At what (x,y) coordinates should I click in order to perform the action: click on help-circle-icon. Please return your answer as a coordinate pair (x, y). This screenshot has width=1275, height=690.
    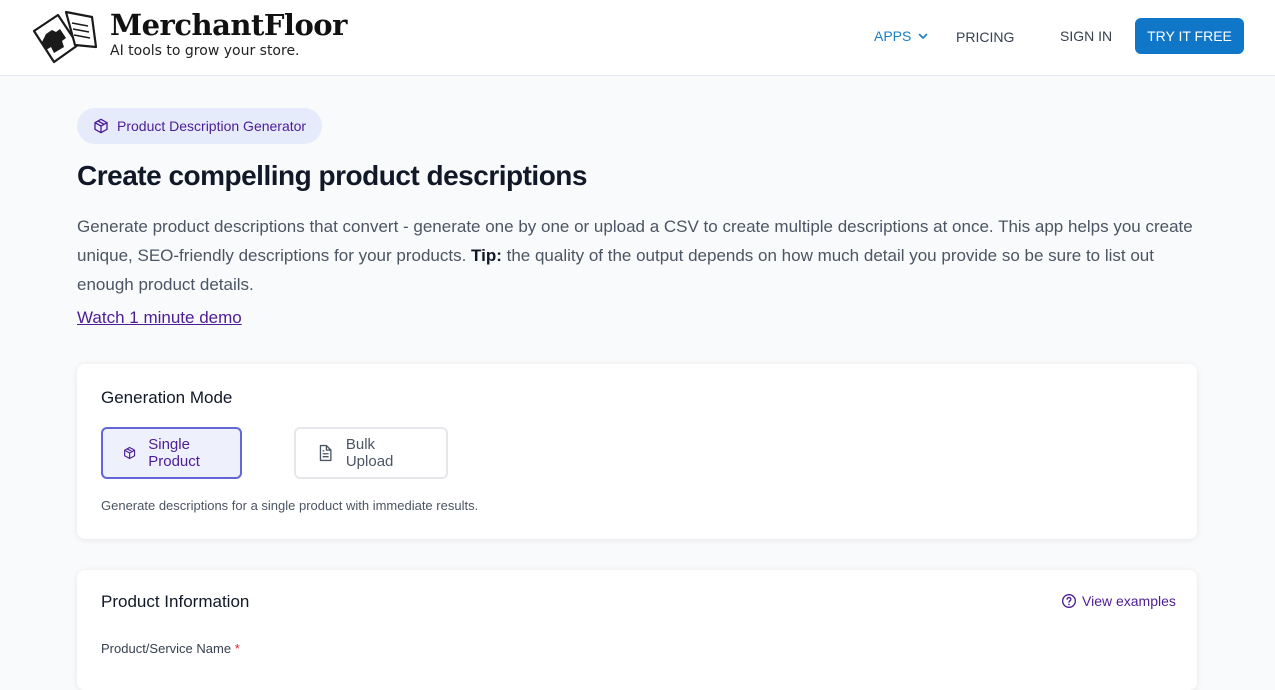
    Looking at the image, I should click on (1069, 601).